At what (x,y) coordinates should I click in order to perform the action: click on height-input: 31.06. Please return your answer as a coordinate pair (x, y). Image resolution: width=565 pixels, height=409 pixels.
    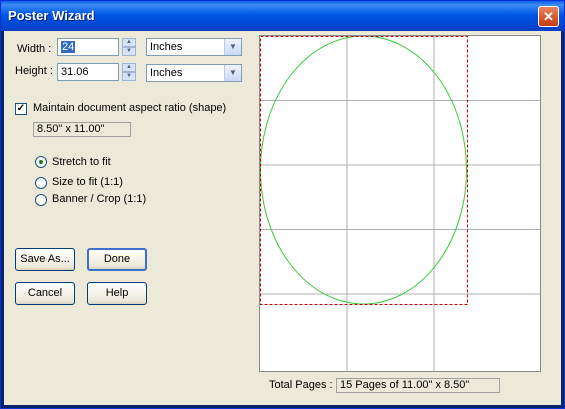
    Looking at the image, I should click on (88, 72).